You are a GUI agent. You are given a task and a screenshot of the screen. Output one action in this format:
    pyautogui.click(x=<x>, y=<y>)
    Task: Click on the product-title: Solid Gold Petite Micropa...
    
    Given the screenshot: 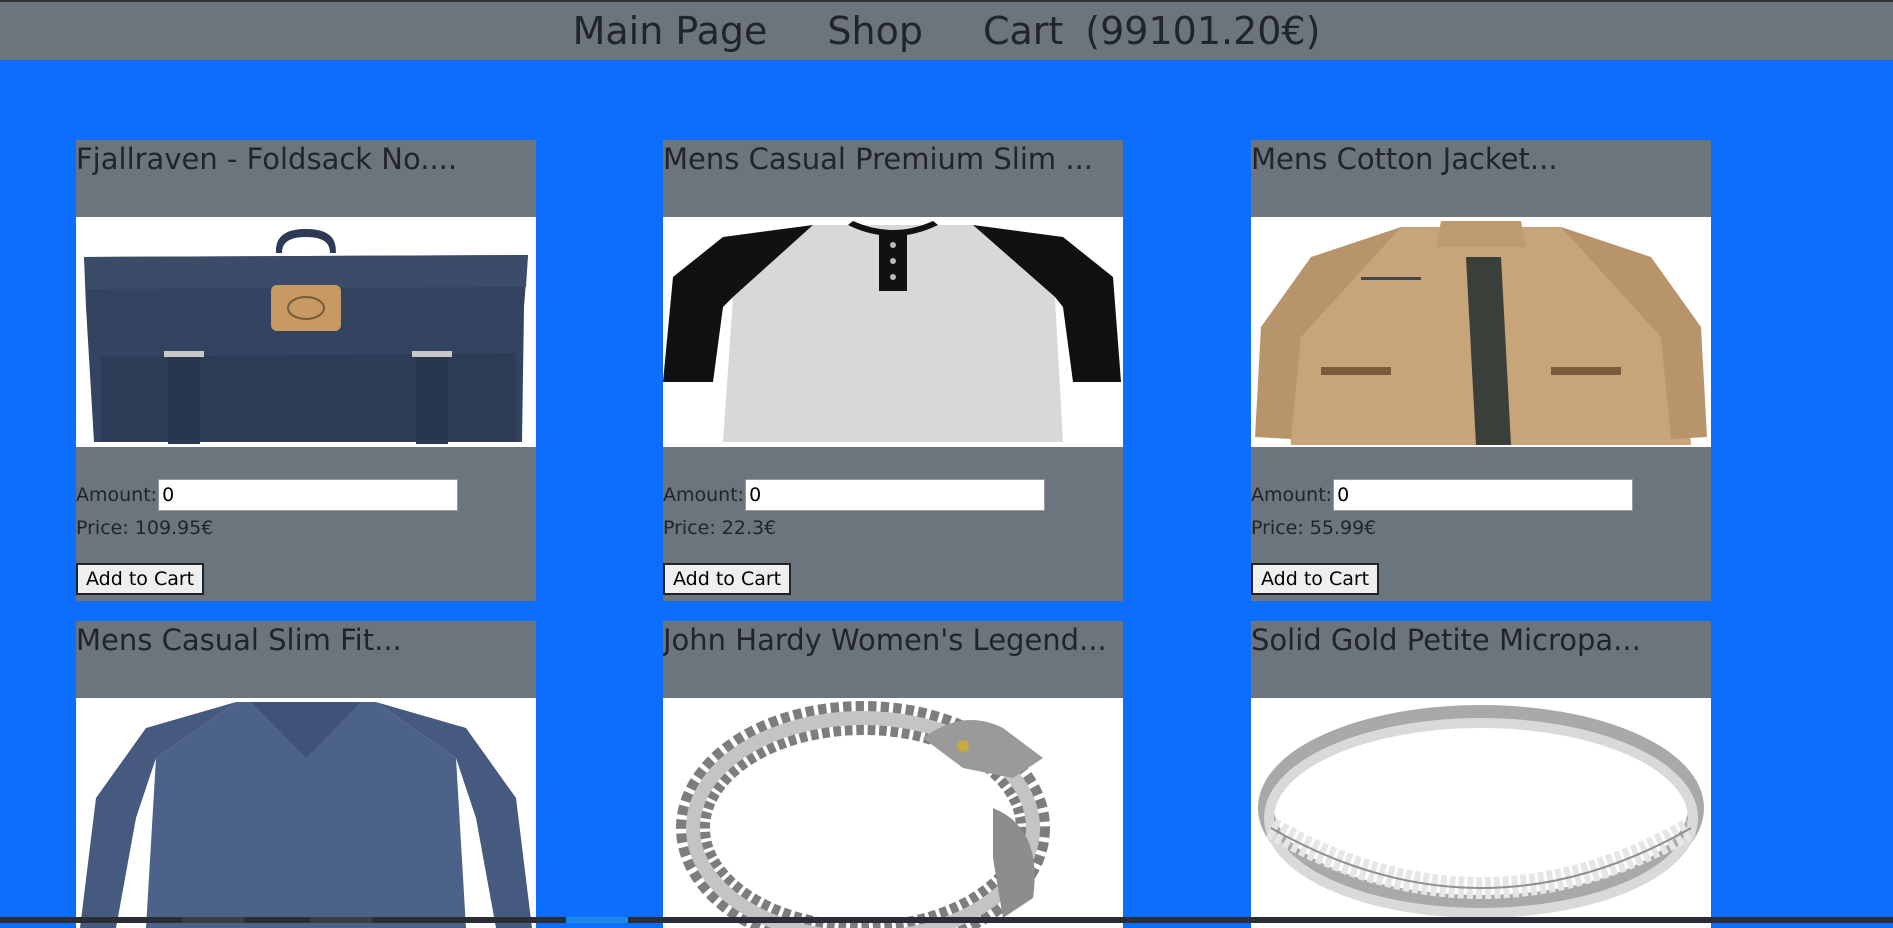 What is the action you would take?
    pyautogui.click(x=1446, y=640)
    